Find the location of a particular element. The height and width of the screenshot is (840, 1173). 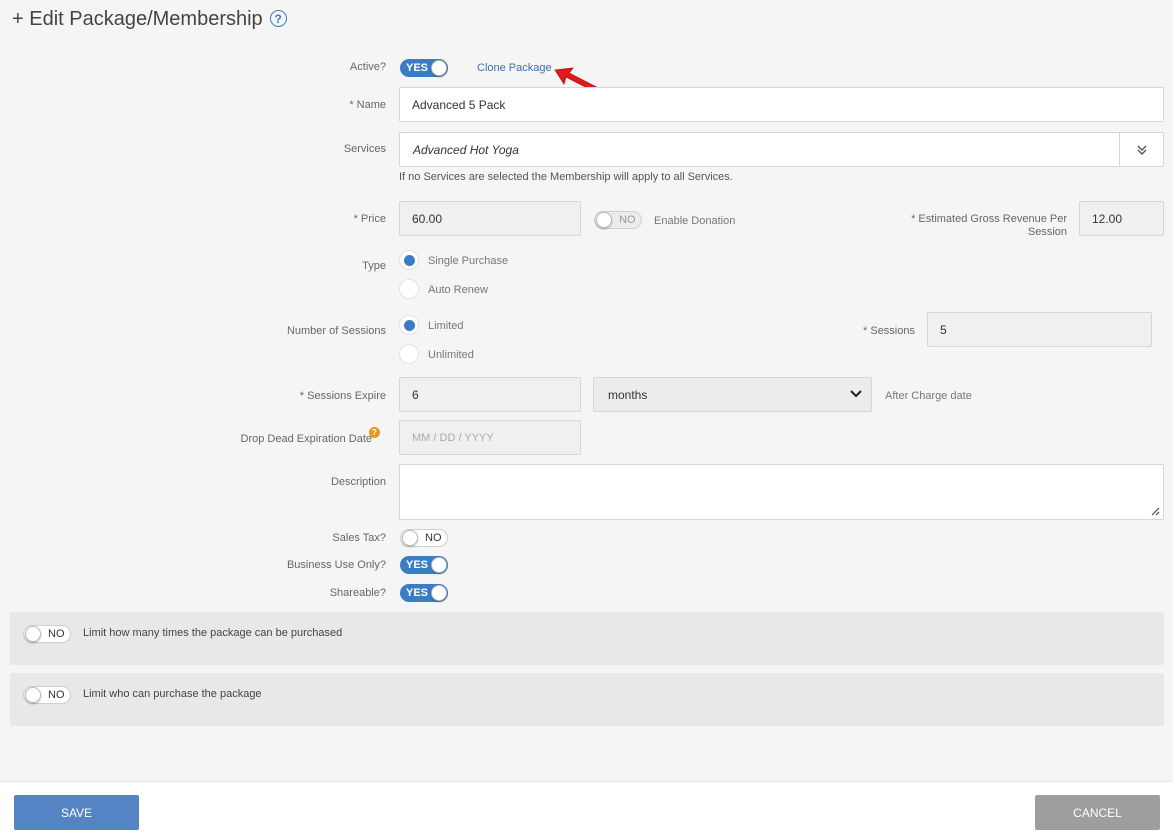

business-use-toggle-text: YES is located at coordinates (417, 565).